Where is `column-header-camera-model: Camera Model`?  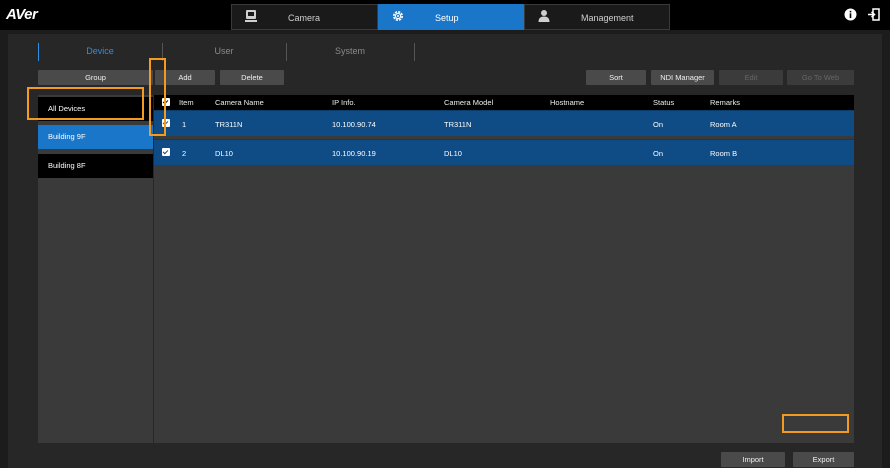 column-header-camera-model: Camera Model is located at coordinates (469, 102).